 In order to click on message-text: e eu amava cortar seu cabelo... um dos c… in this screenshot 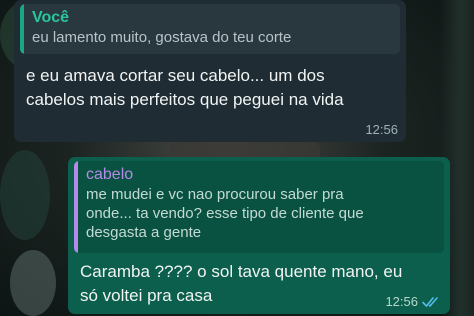, I will do `click(210, 83)`.